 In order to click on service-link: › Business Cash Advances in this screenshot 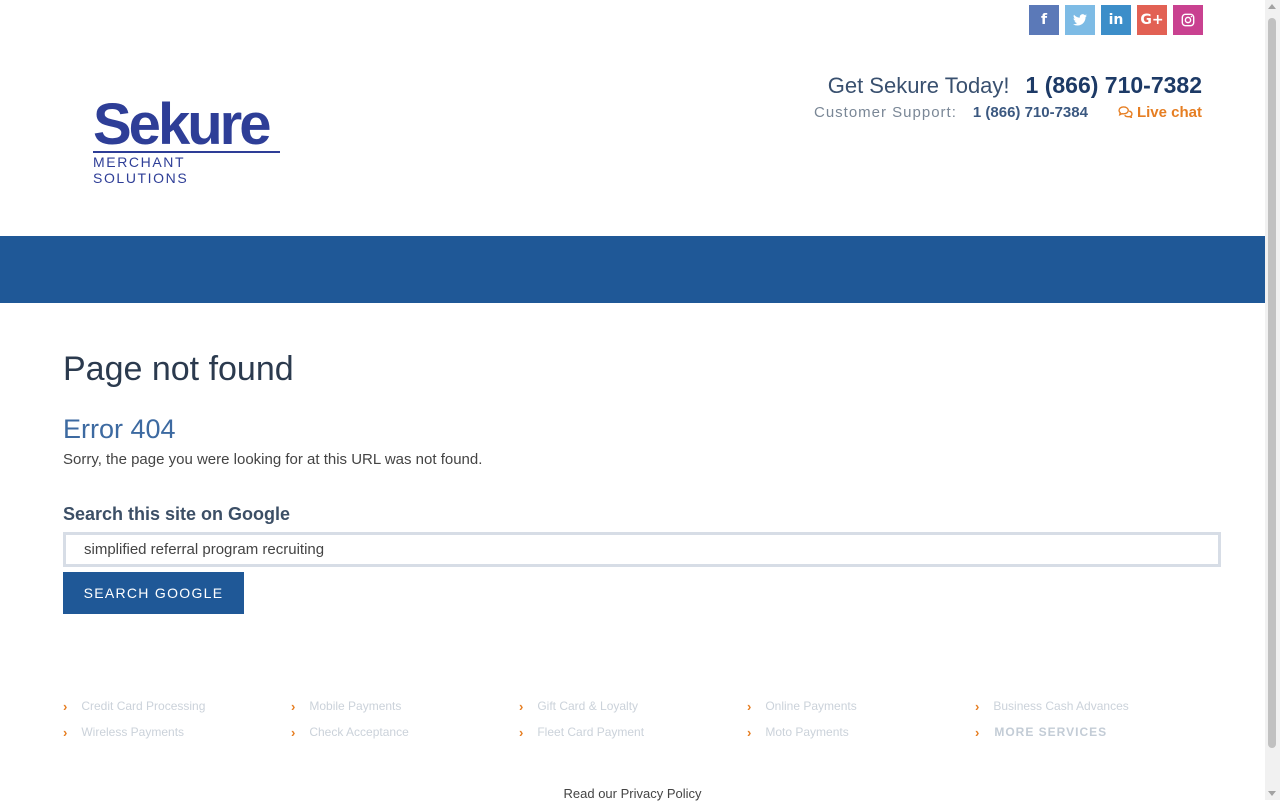, I will do `click(1089, 706)`.